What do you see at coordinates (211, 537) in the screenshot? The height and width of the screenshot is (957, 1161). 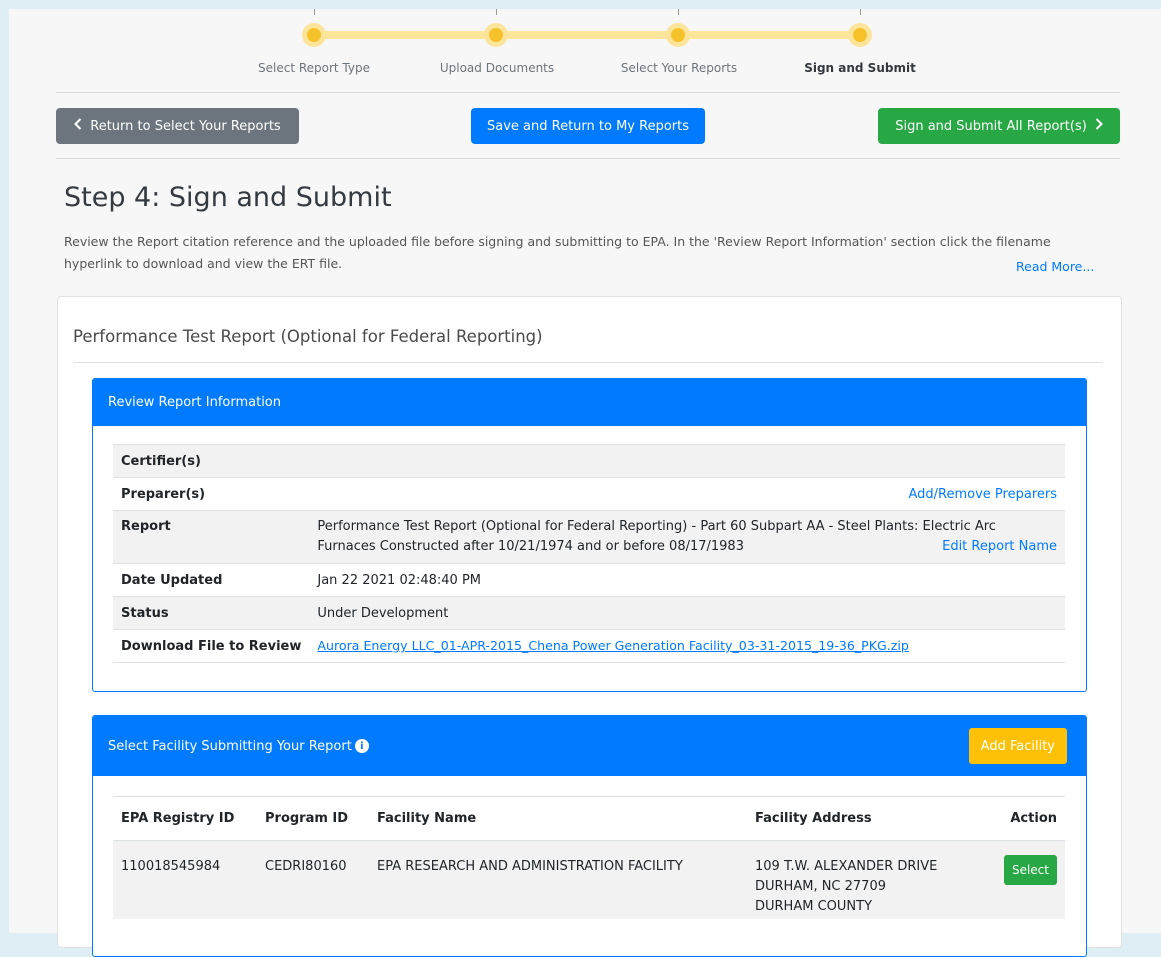 I see `report-label: Report` at bounding box center [211, 537].